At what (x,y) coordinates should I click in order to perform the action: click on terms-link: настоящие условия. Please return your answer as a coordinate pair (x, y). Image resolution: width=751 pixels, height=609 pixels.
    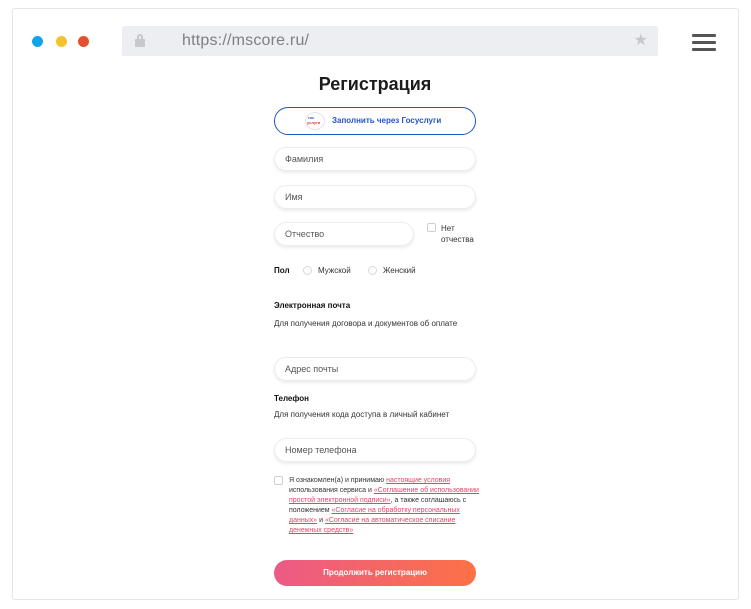
    Looking at the image, I should click on (418, 480).